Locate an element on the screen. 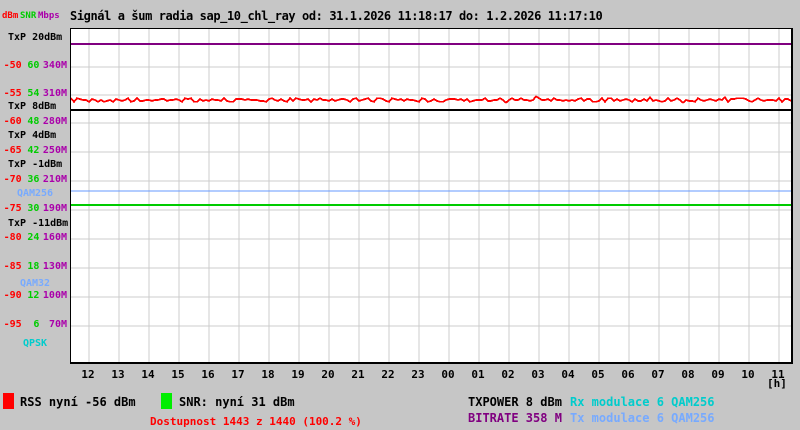 This screenshot has width=800, height=430. y-tick-mbps: 190M is located at coordinates (54, 208).